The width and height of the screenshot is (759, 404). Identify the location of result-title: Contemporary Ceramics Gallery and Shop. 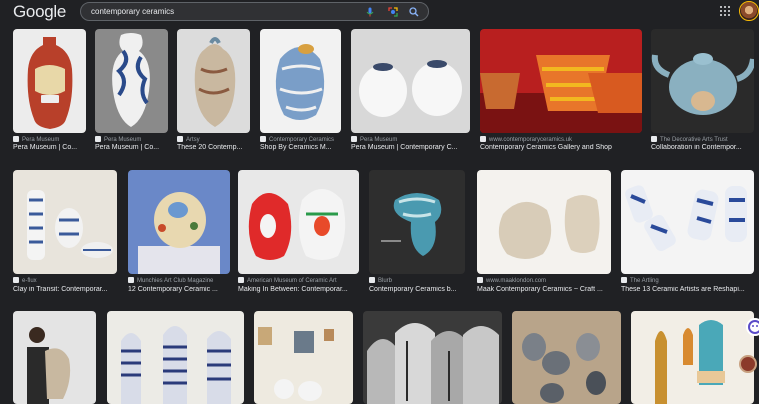
(561, 147).